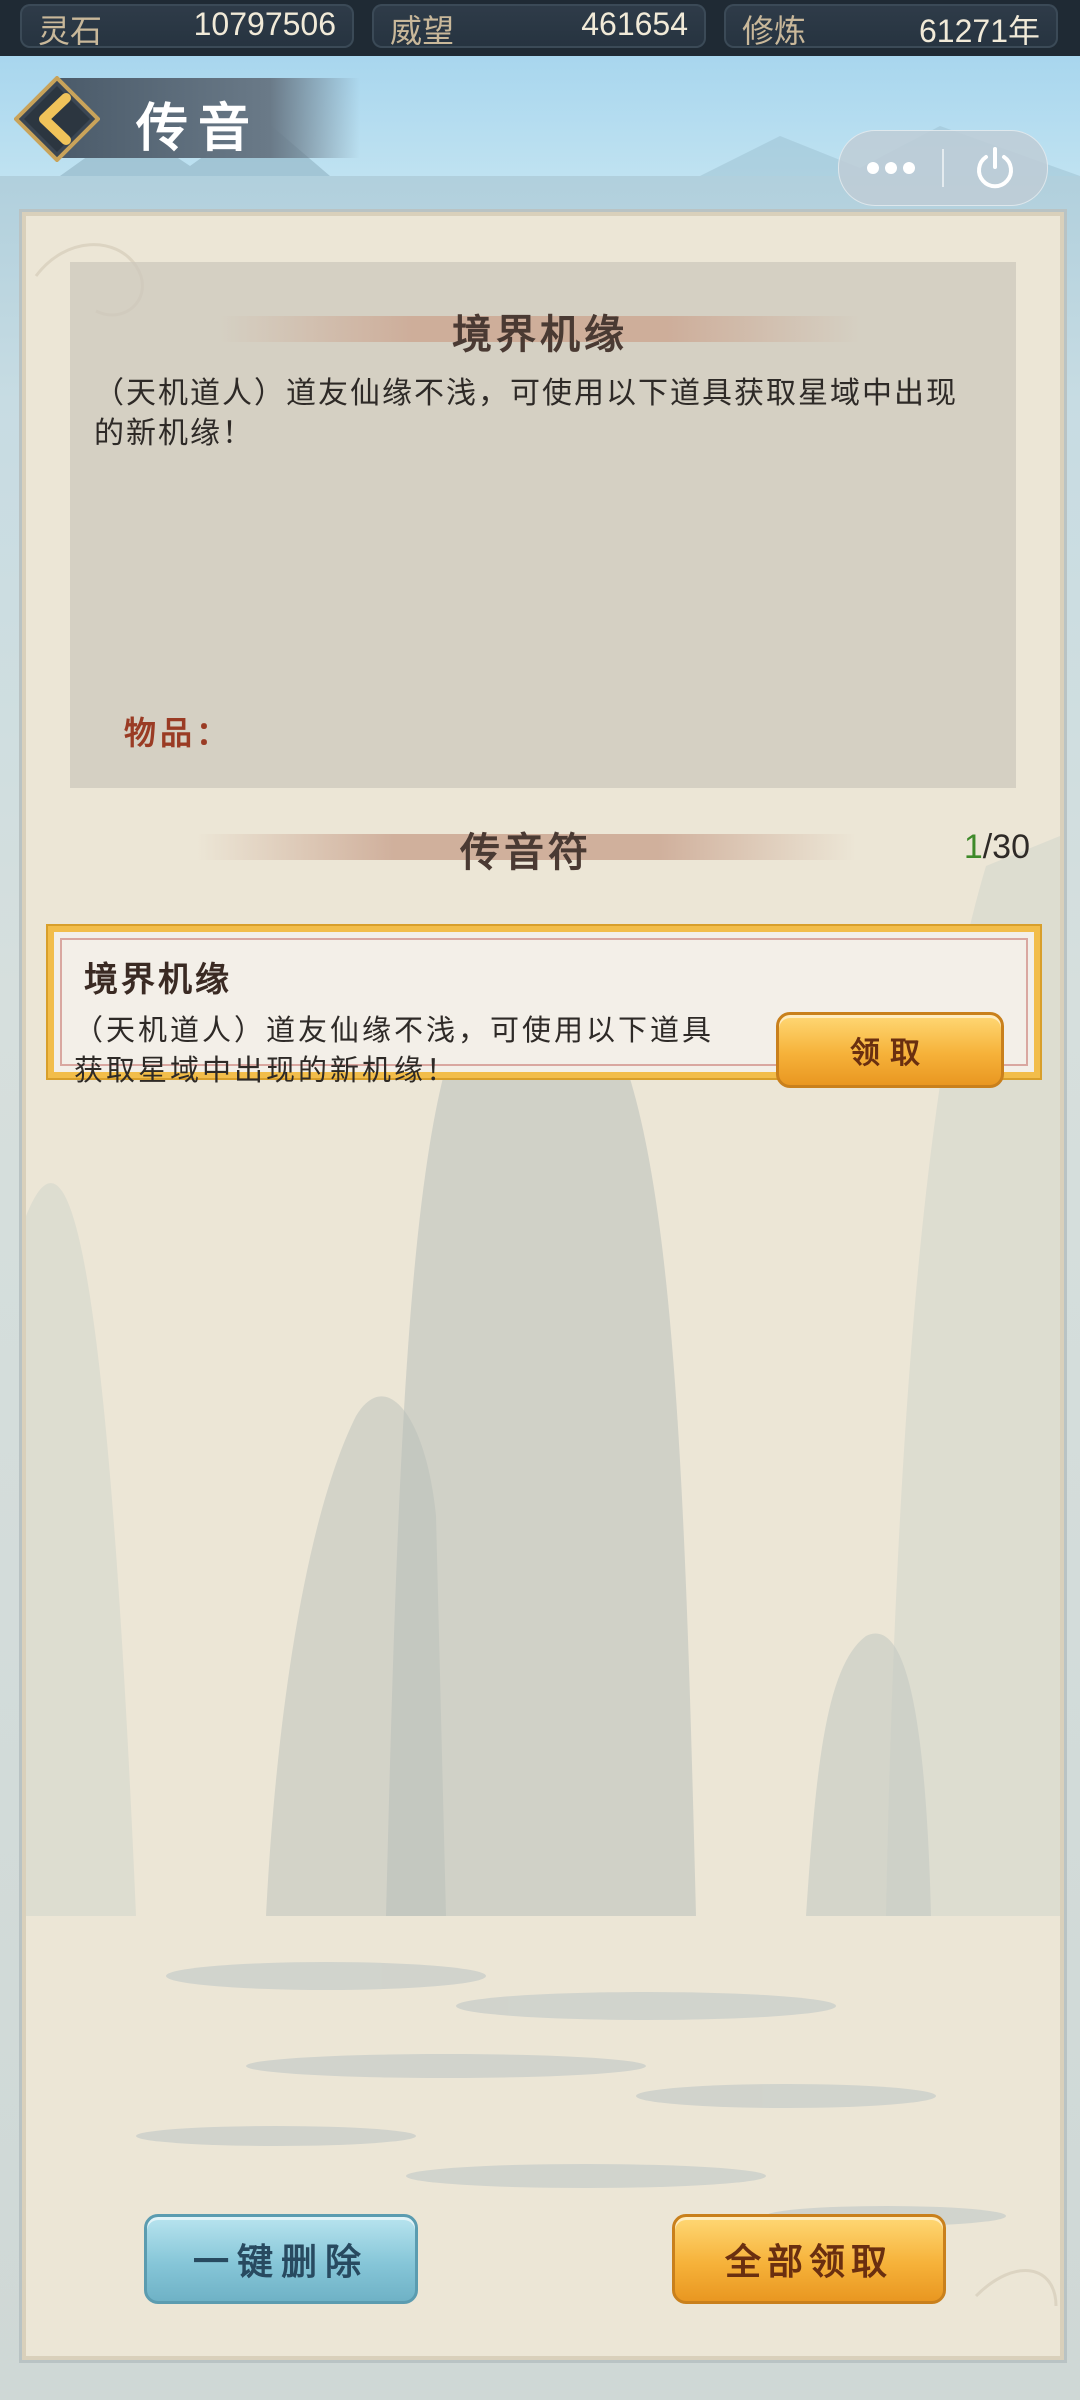 This screenshot has height=2400, width=1080. I want to click on resource-cultivation: 修炼 61271年, so click(891, 27).